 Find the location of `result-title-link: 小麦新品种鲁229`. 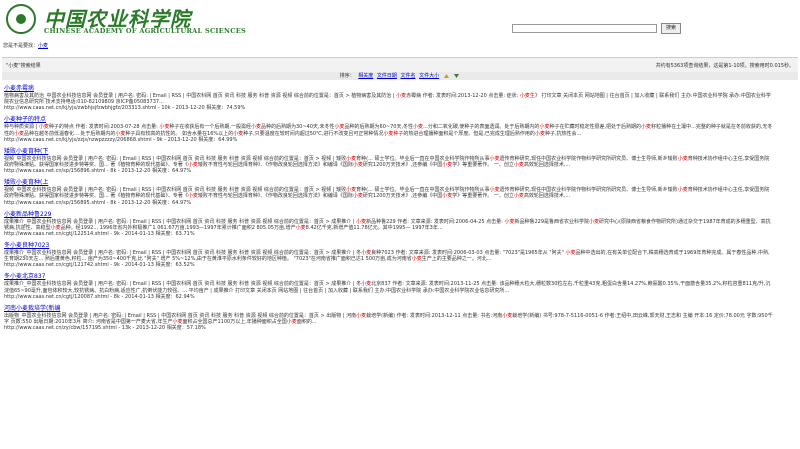

result-title-link: 小麦新品种鲁229 is located at coordinates (389, 215).